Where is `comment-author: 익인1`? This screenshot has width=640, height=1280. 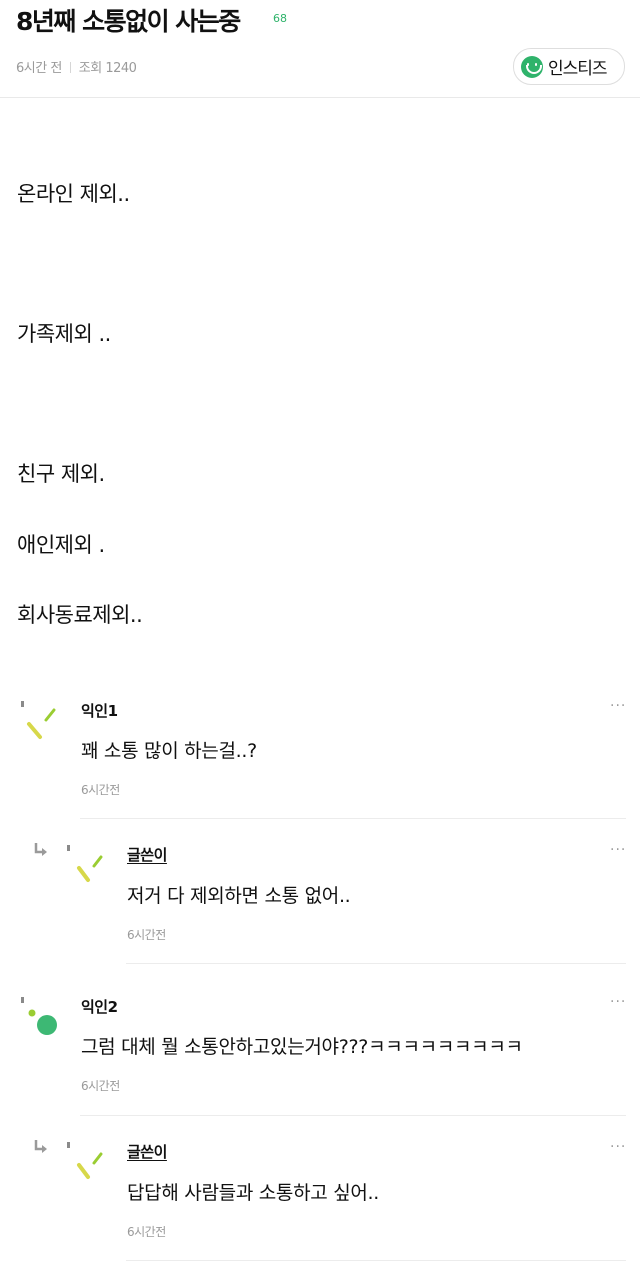 comment-author: 익인1 is located at coordinates (99, 710).